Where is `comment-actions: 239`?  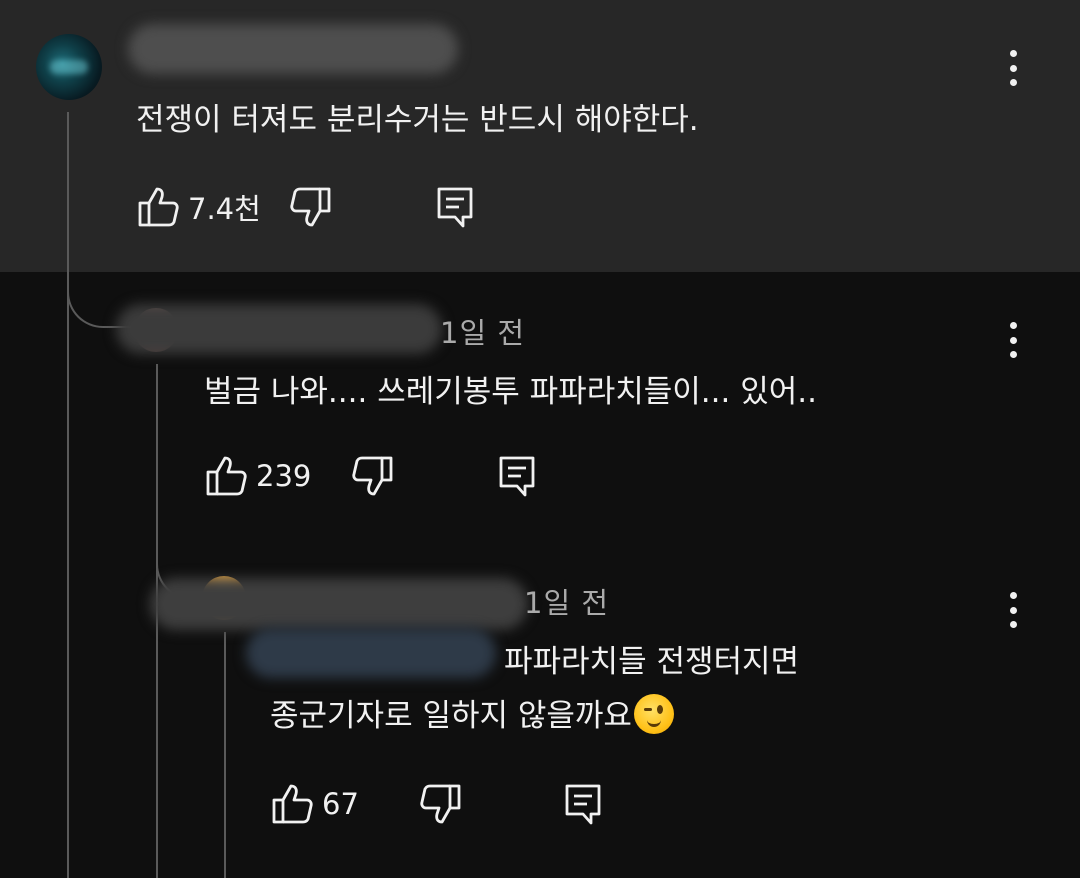
comment-actions: 239 is located at coordinates (371, 476).